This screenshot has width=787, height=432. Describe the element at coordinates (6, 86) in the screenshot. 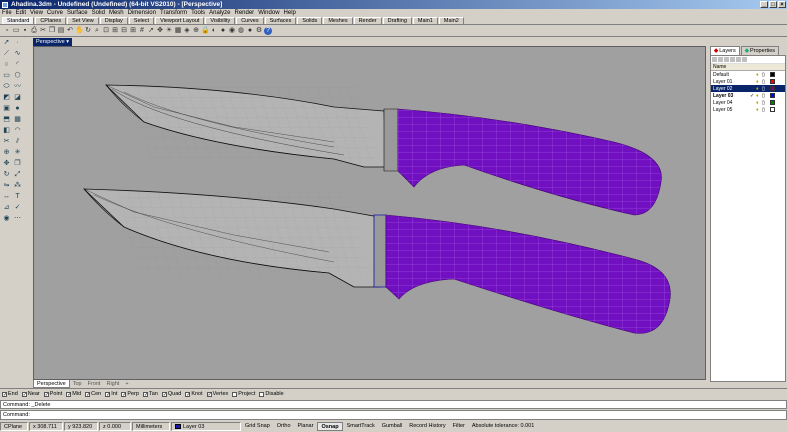

I see `ellipse-tool-icon: ⬭` at that location.